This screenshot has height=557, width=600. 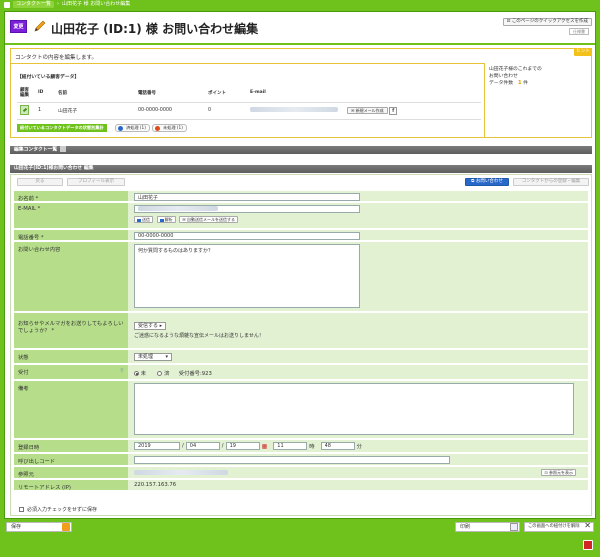 What do you see at coordinates (95, 93) in the screenshot?
I see `col-name: 名前` at bounding box center [95, 93].